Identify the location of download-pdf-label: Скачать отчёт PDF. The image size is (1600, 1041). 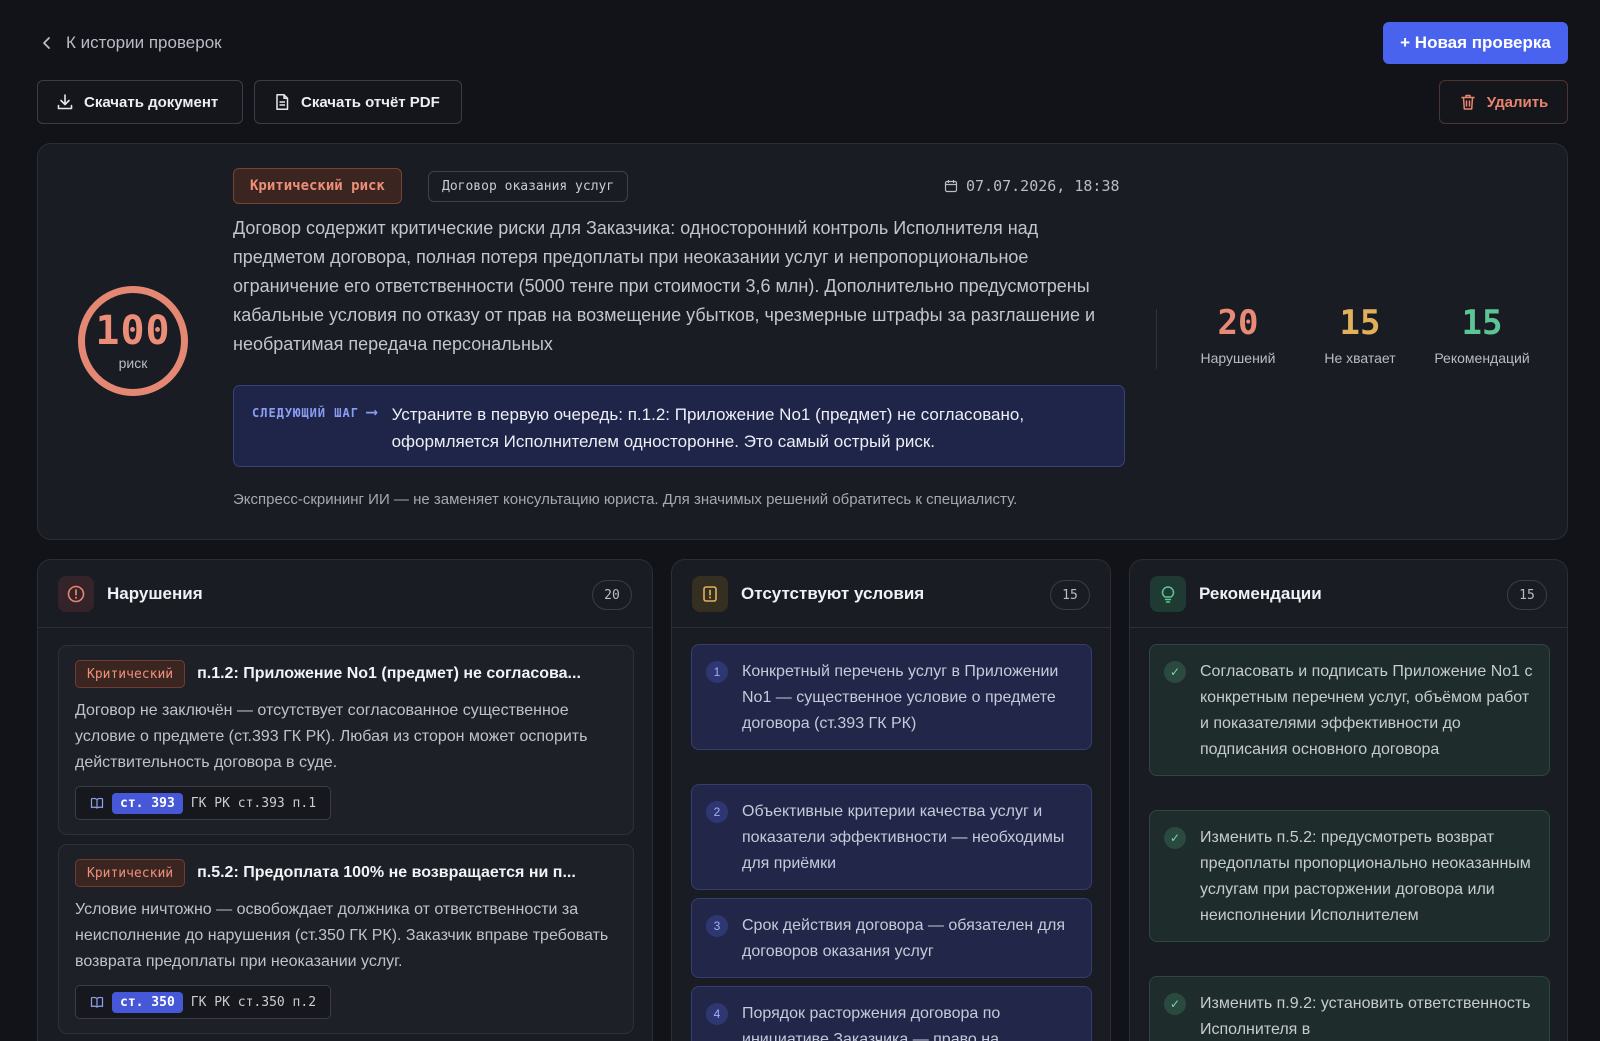
(370, 102).